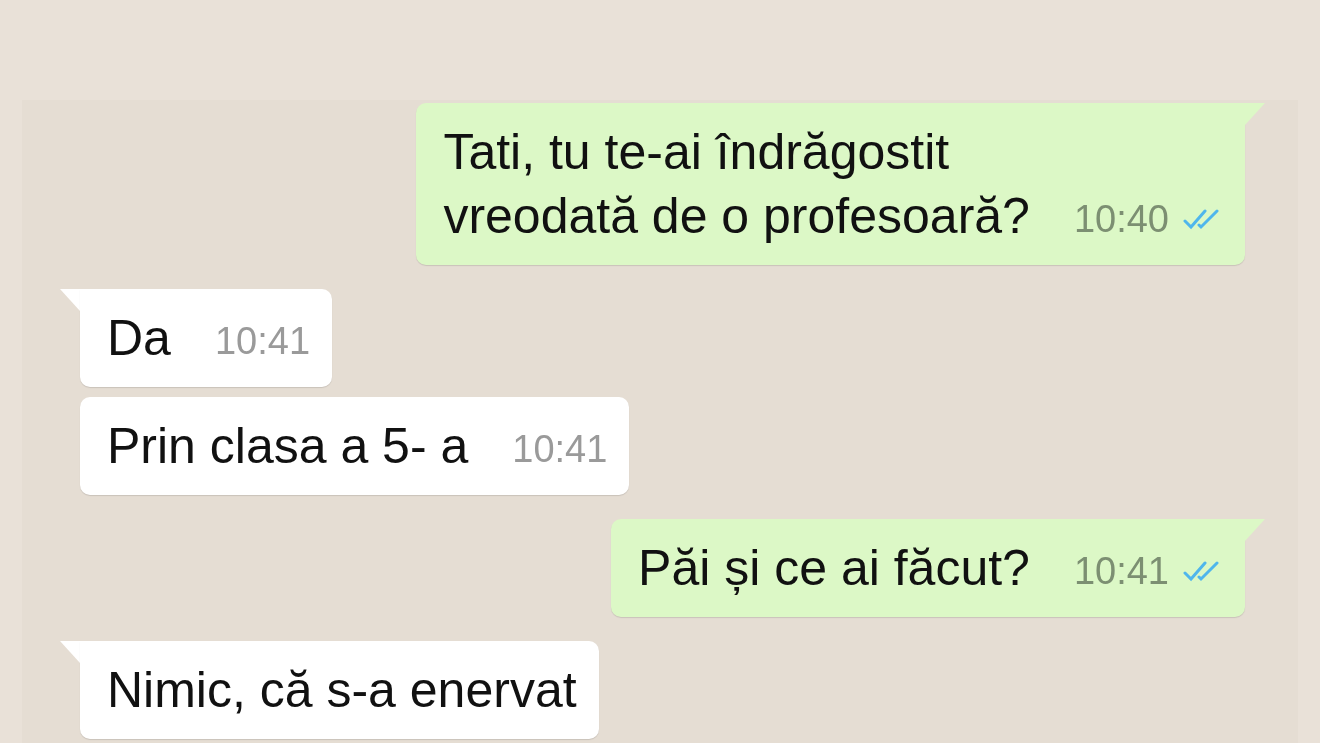  Describe the element at coordinates (288, 446) in the screenshot. I see `message-text: Prin clasa a 5- a` at that location.